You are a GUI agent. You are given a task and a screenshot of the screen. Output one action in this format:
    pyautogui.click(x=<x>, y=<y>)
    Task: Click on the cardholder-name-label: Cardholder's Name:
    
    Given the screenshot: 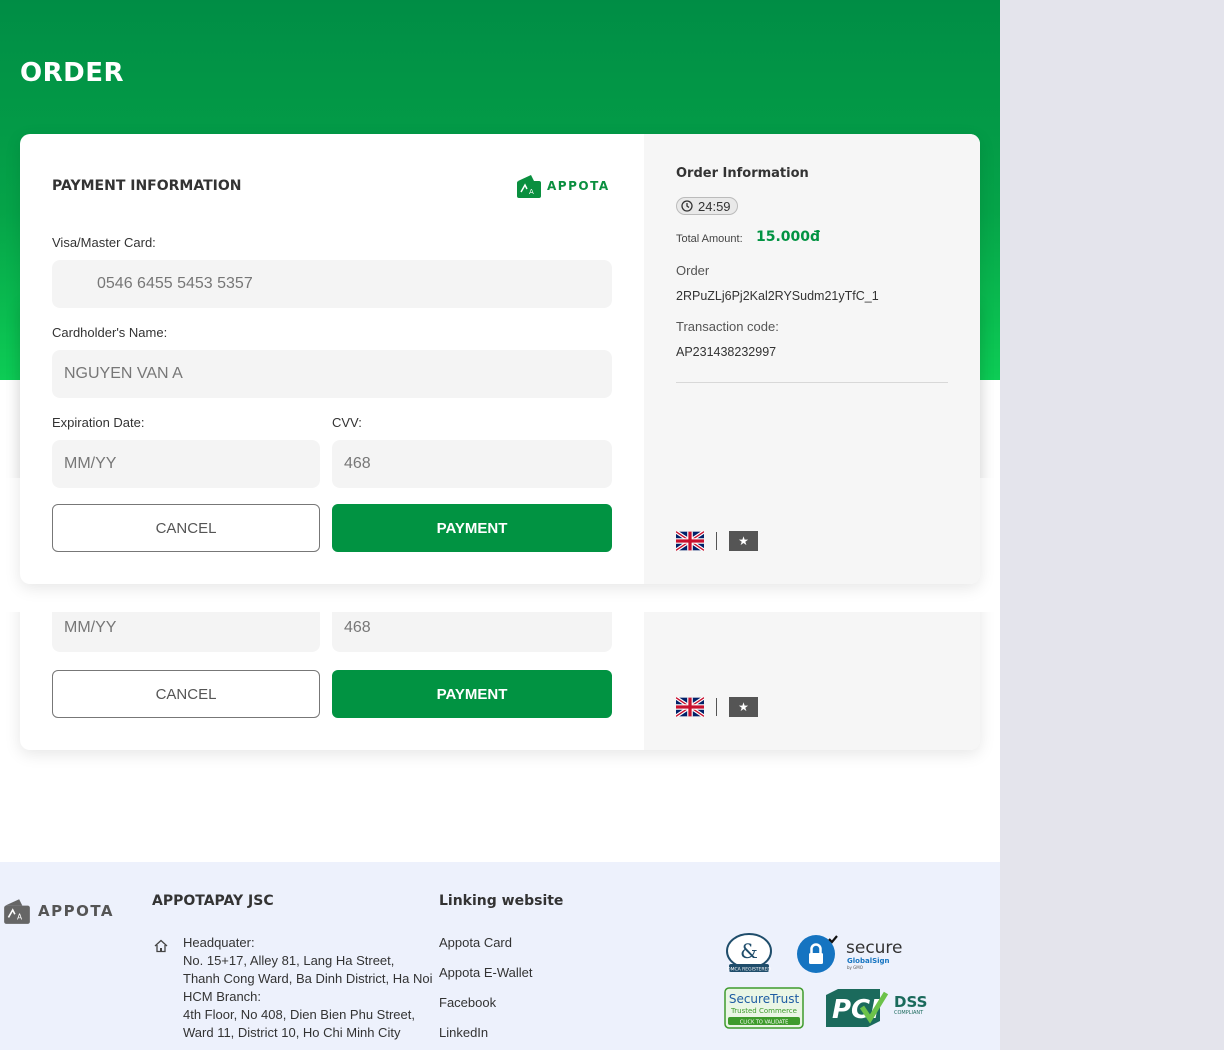 What is the action you would take?
    pyautogui.click(x=110, y=332)
    